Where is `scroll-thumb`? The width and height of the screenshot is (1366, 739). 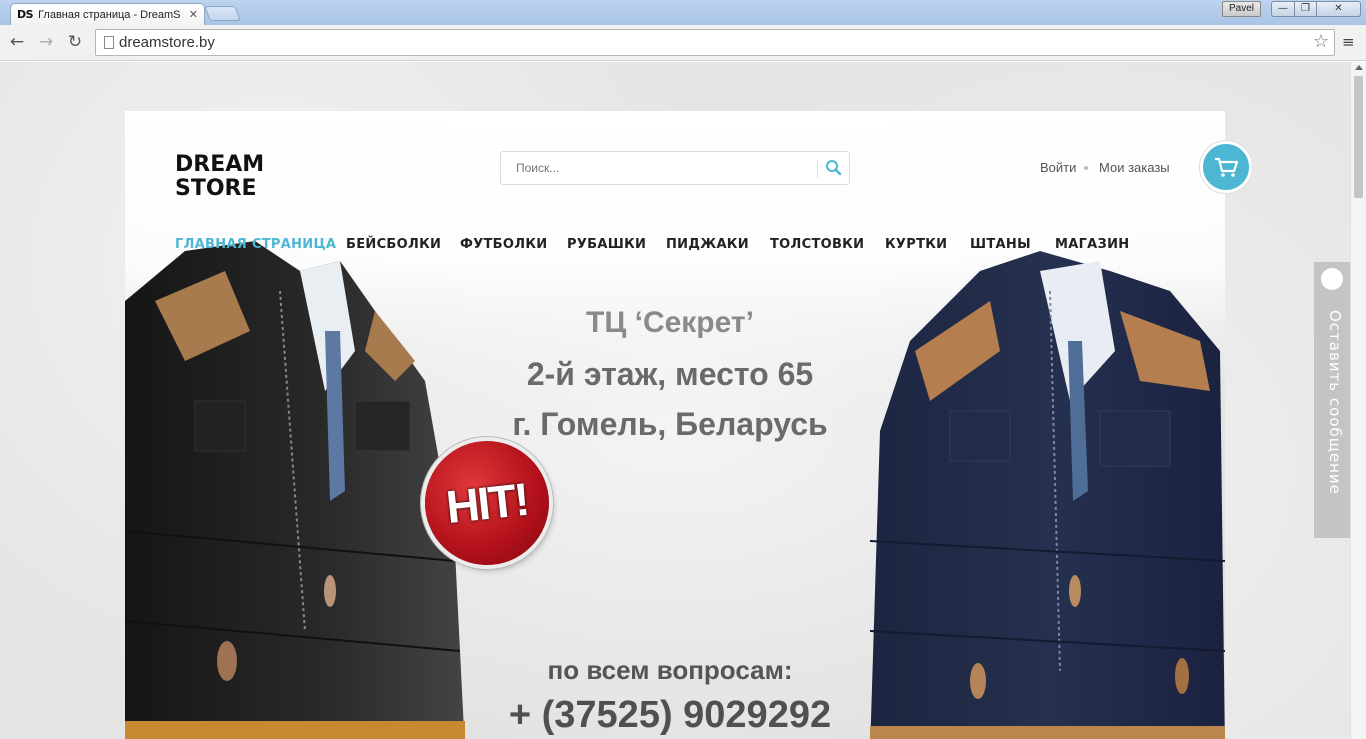
scroll-thumb is located at coordinates (1358, 137).